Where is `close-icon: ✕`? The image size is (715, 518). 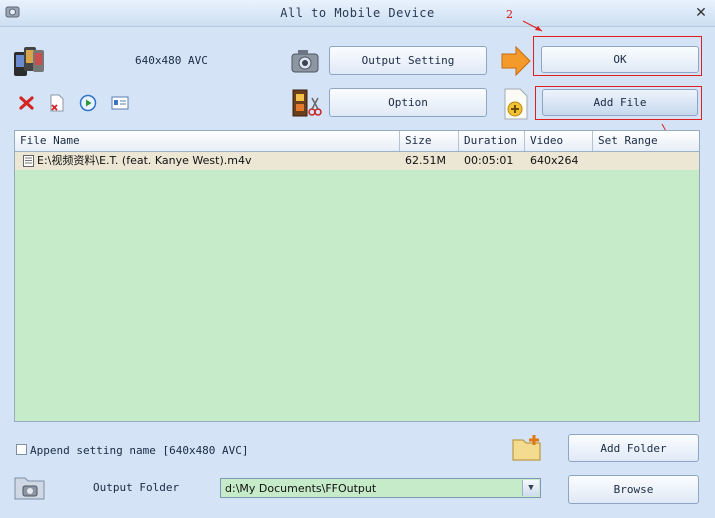 close-icon: ✕ is located at coordinates (701, 13).